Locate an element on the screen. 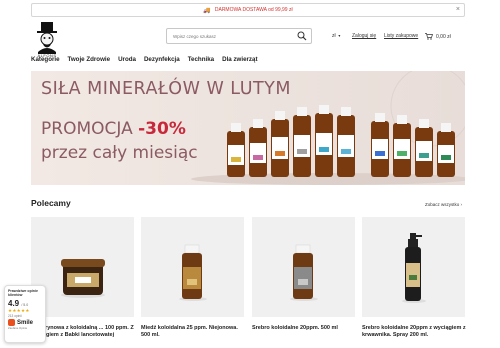 The image size is (500, 348). search-icon is located at coordinates (302, 36).